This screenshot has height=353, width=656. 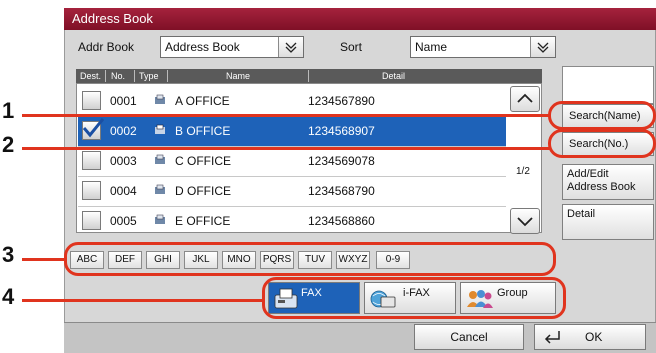 What do you see at coordinates (431, 47) in the screenshot?
I see `sort-select-value: Name` at bounding box center [431, 47].